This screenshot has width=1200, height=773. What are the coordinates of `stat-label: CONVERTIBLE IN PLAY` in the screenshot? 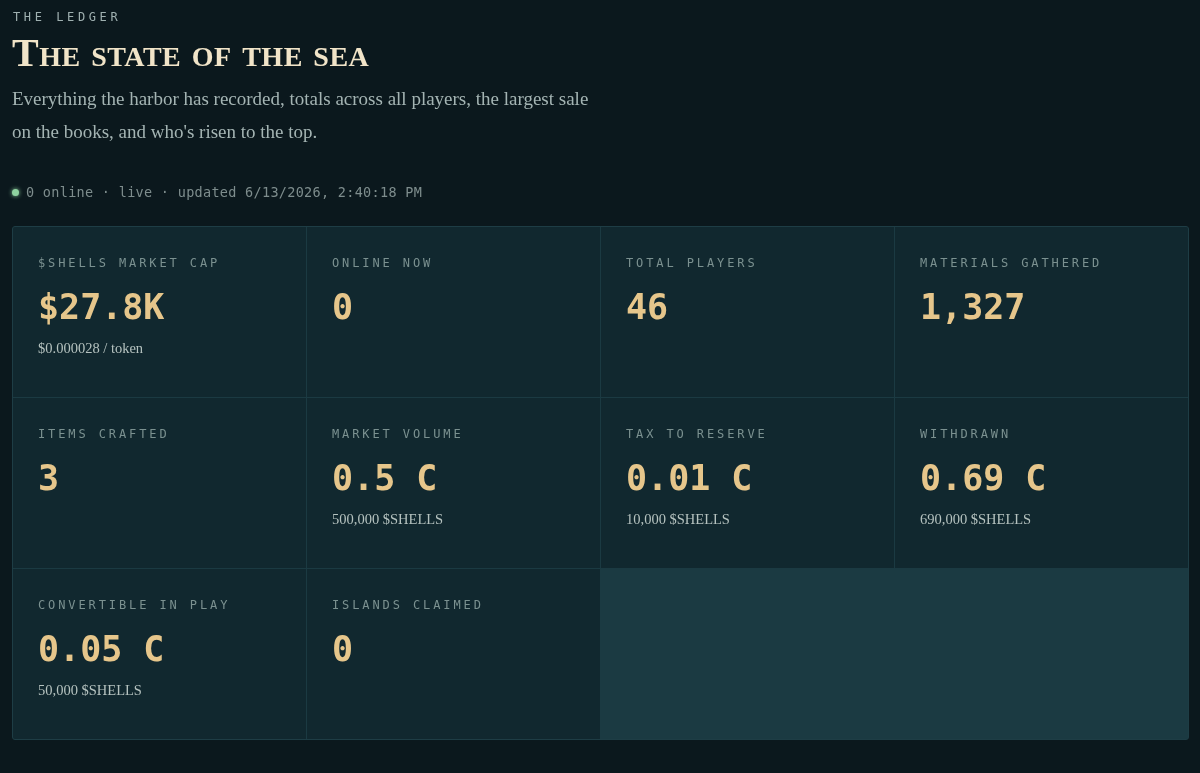 It's located at (135, 605).